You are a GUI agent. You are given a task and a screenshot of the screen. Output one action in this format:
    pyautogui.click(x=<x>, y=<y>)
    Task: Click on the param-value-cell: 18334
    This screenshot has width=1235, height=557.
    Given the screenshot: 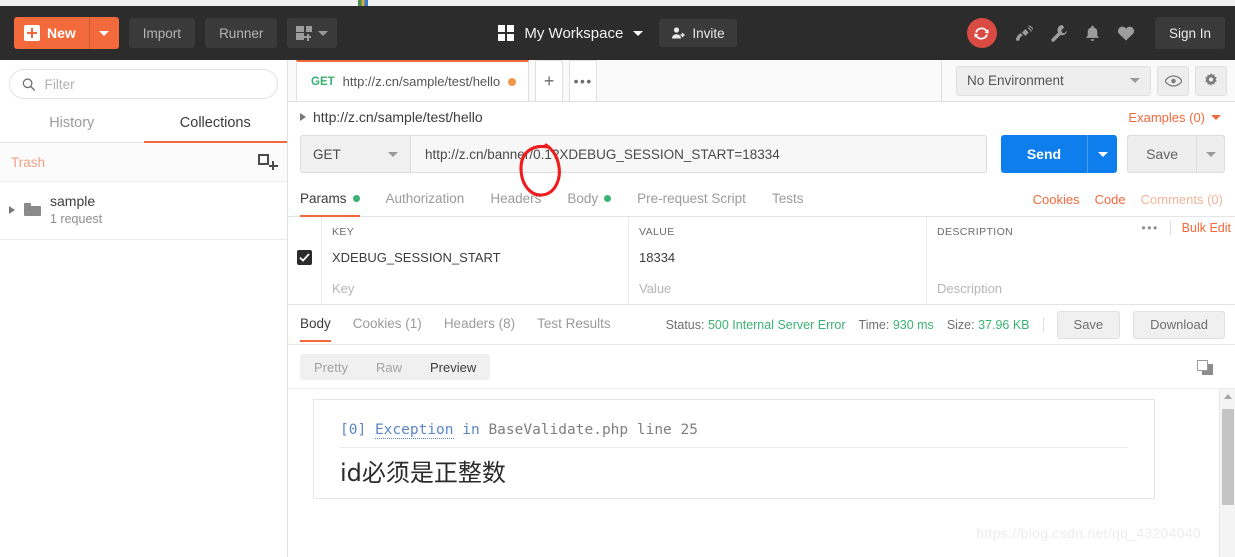 What is the action you would take?
    pyautogui.click(x=778, y=257)
    